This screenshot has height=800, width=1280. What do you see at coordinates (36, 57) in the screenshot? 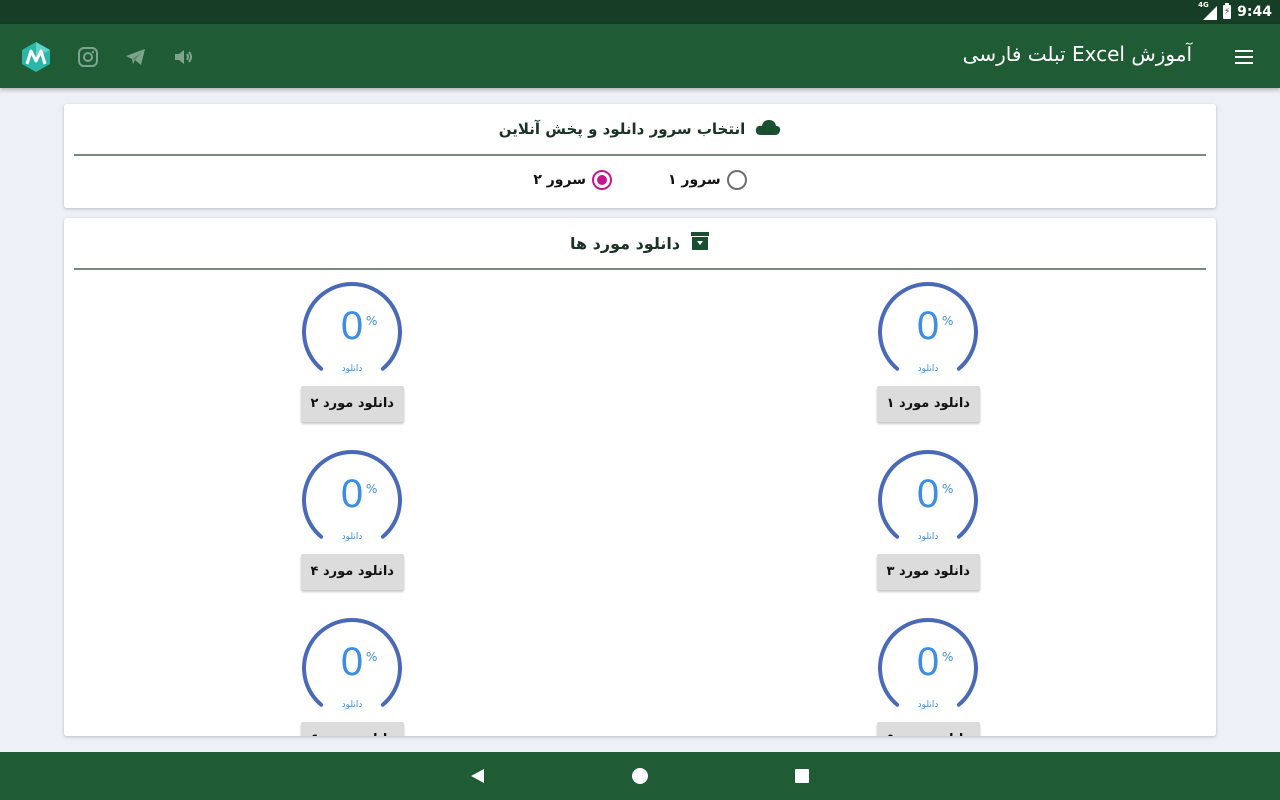
I see `app-logo-icon` at bounding box center [36, 57].